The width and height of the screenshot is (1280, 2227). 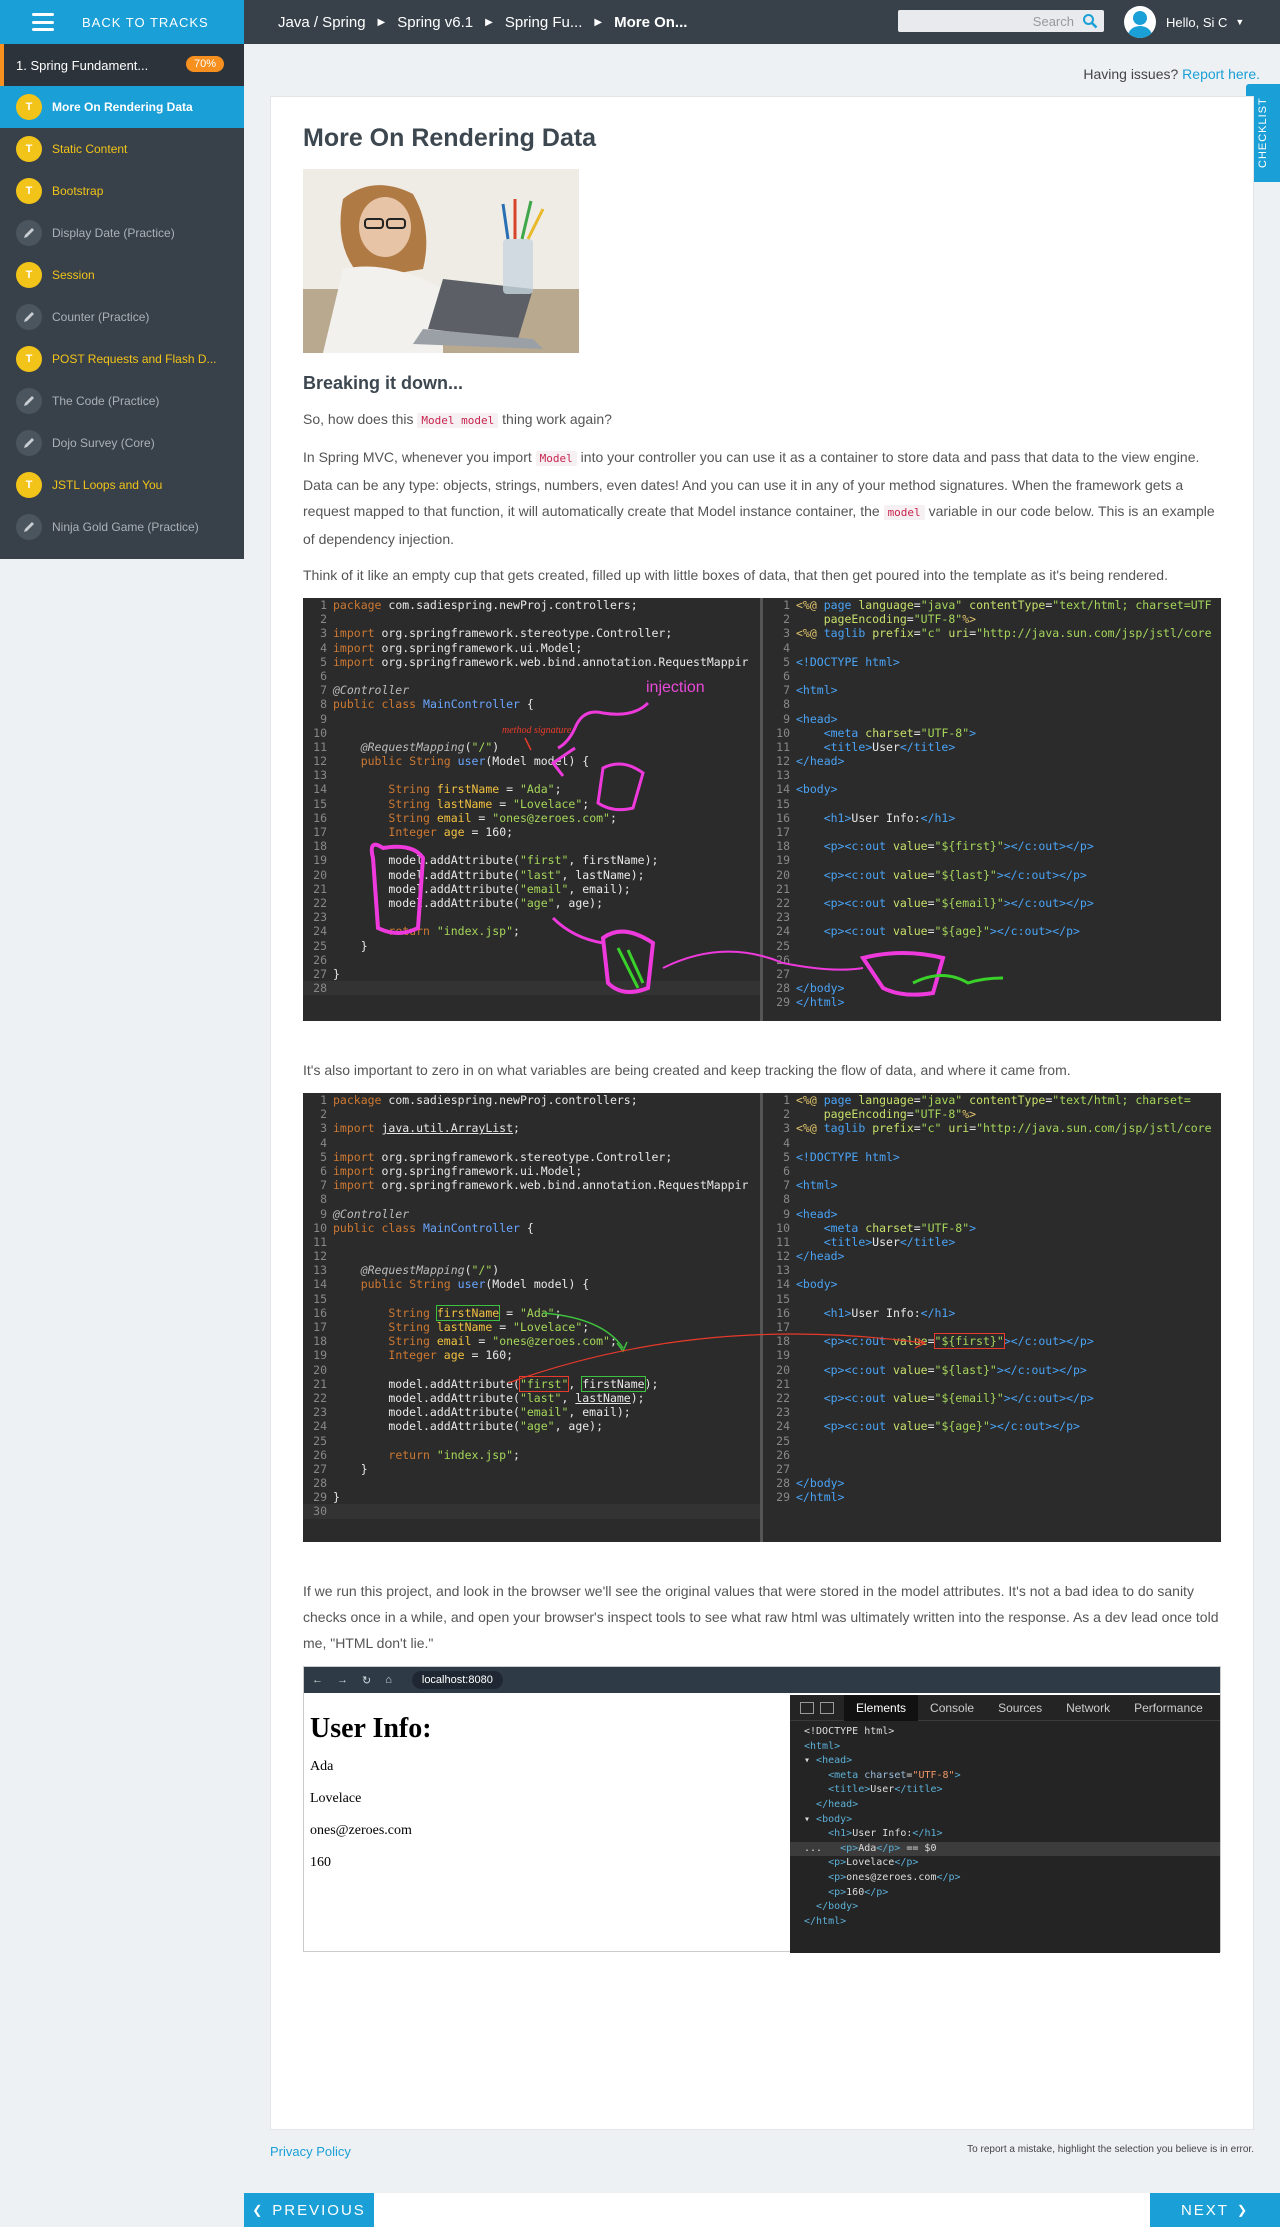 I want to click on course-header: 1. Spring Fundament... 70%, so click(x=122, y=65).